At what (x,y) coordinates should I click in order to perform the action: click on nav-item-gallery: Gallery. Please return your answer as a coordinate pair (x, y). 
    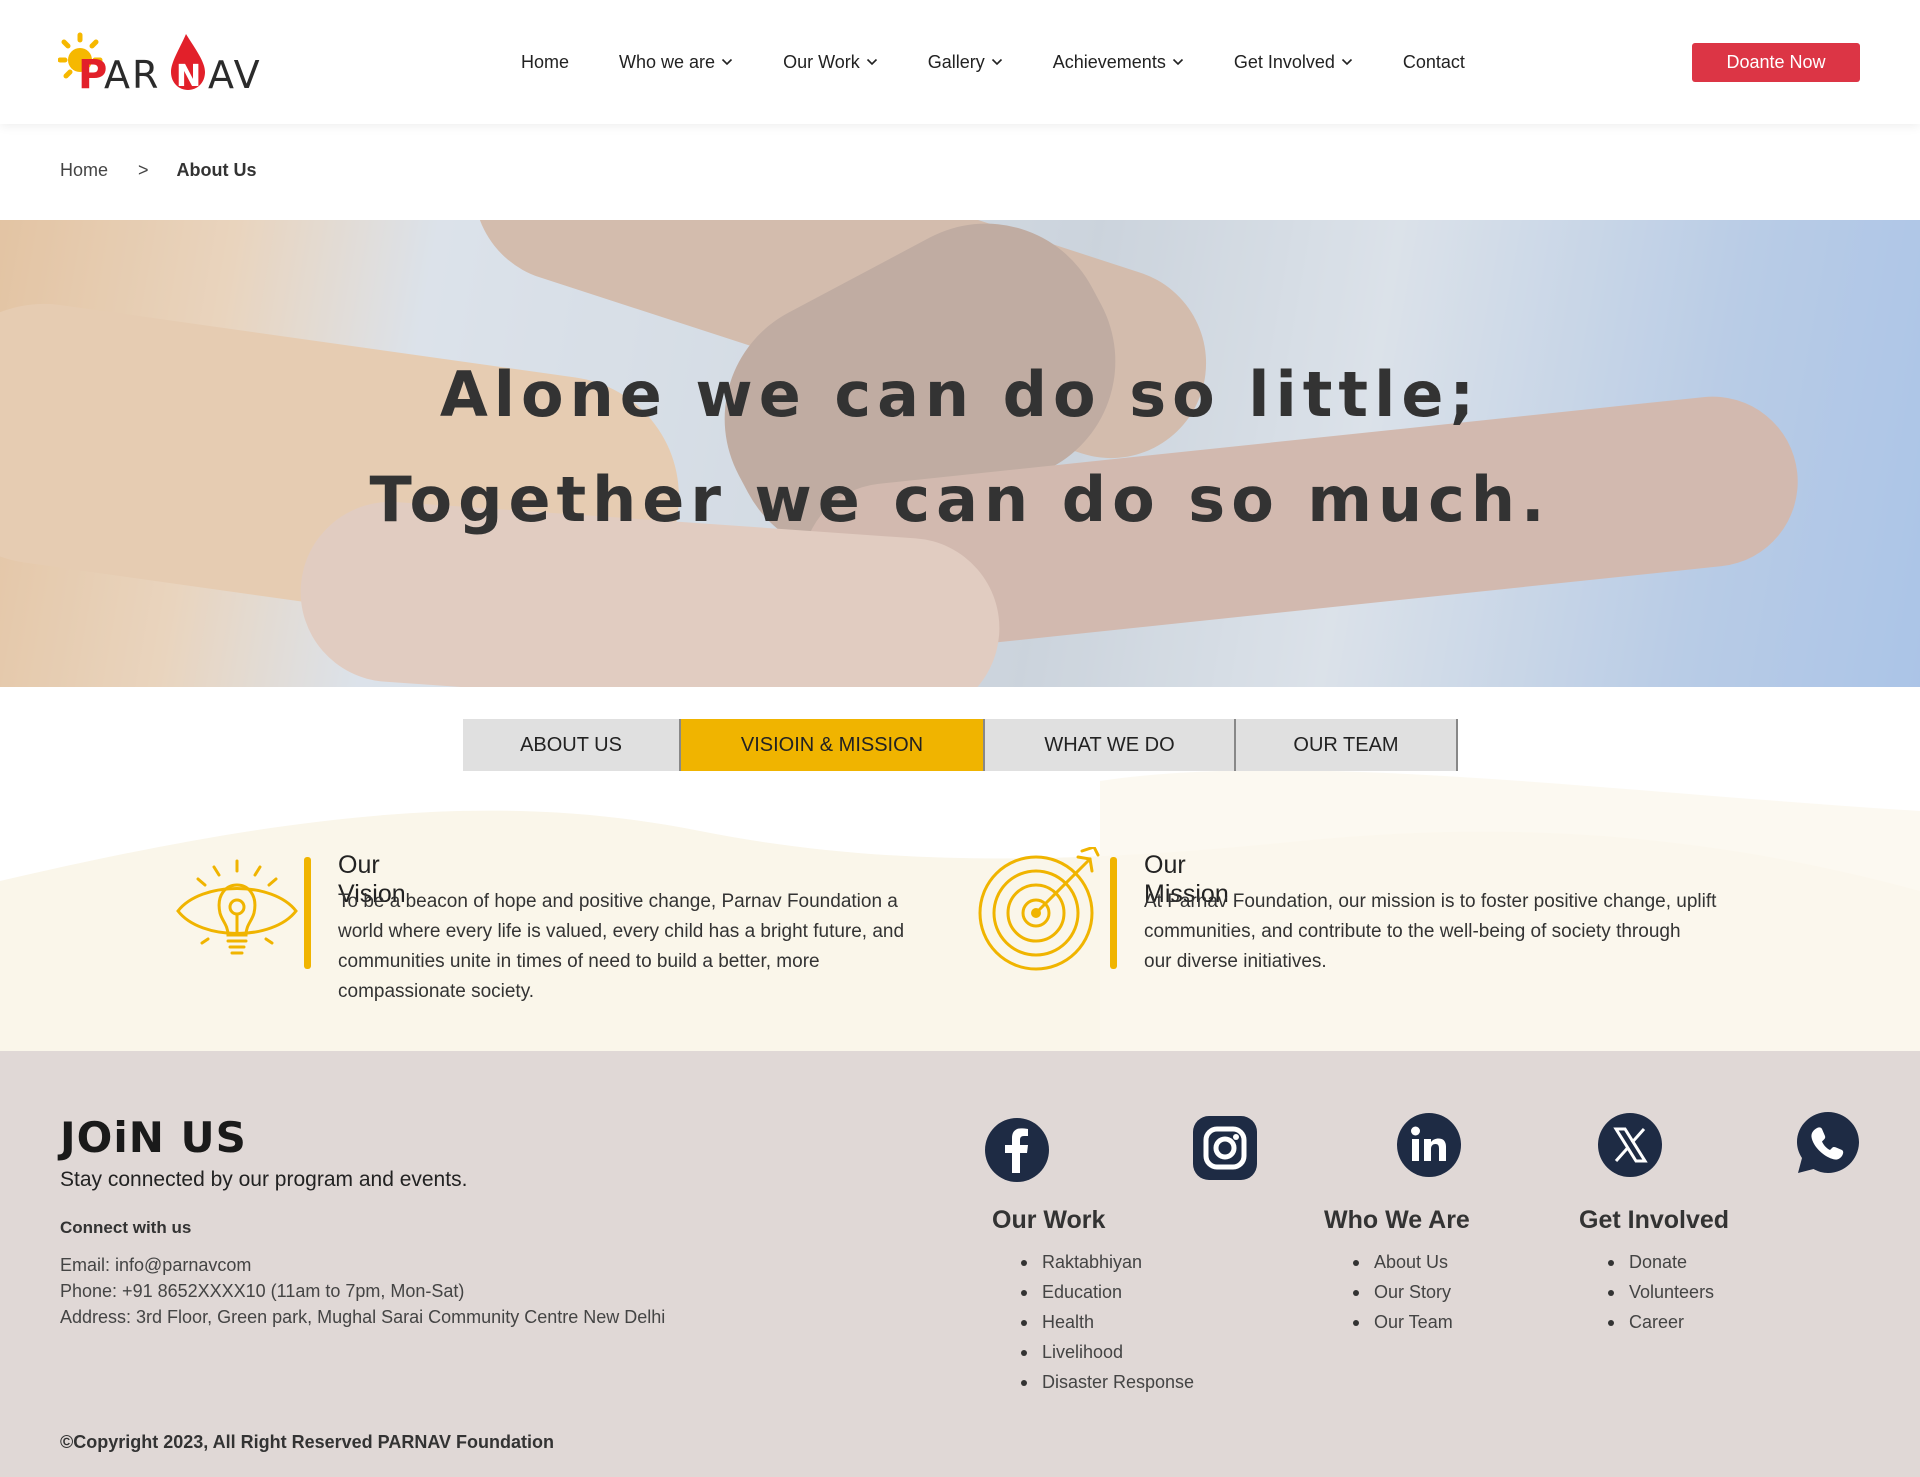
    Looking at the image, I should click on (965, 62).